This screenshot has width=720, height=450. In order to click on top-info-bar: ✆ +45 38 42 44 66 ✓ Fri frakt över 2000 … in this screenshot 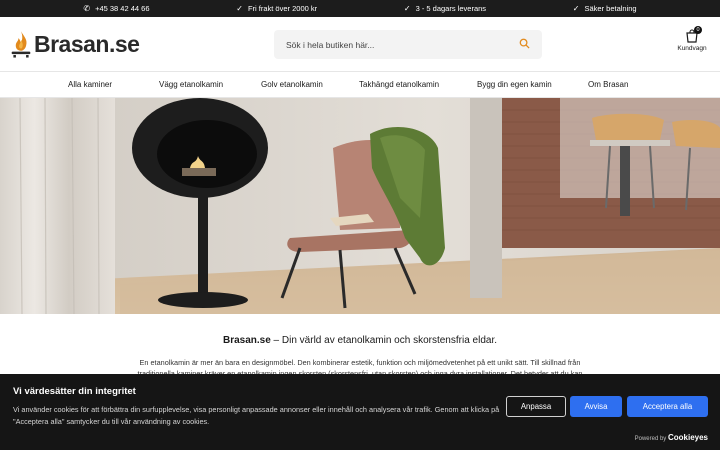, I will do `click(360, 8)`.